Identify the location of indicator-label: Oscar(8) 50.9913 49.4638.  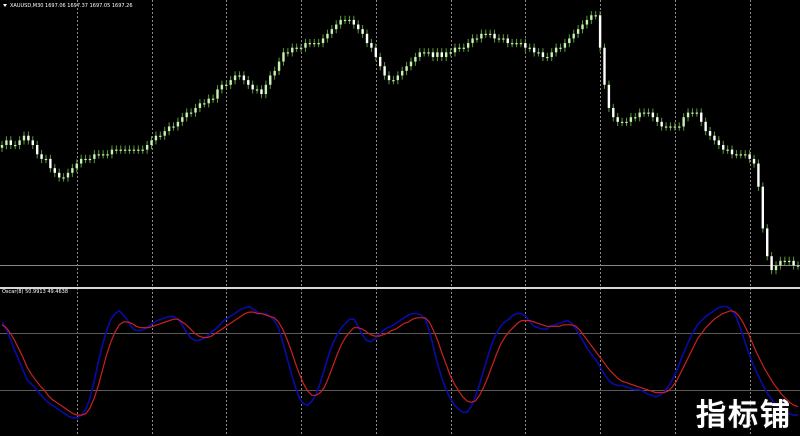
(35, 292).